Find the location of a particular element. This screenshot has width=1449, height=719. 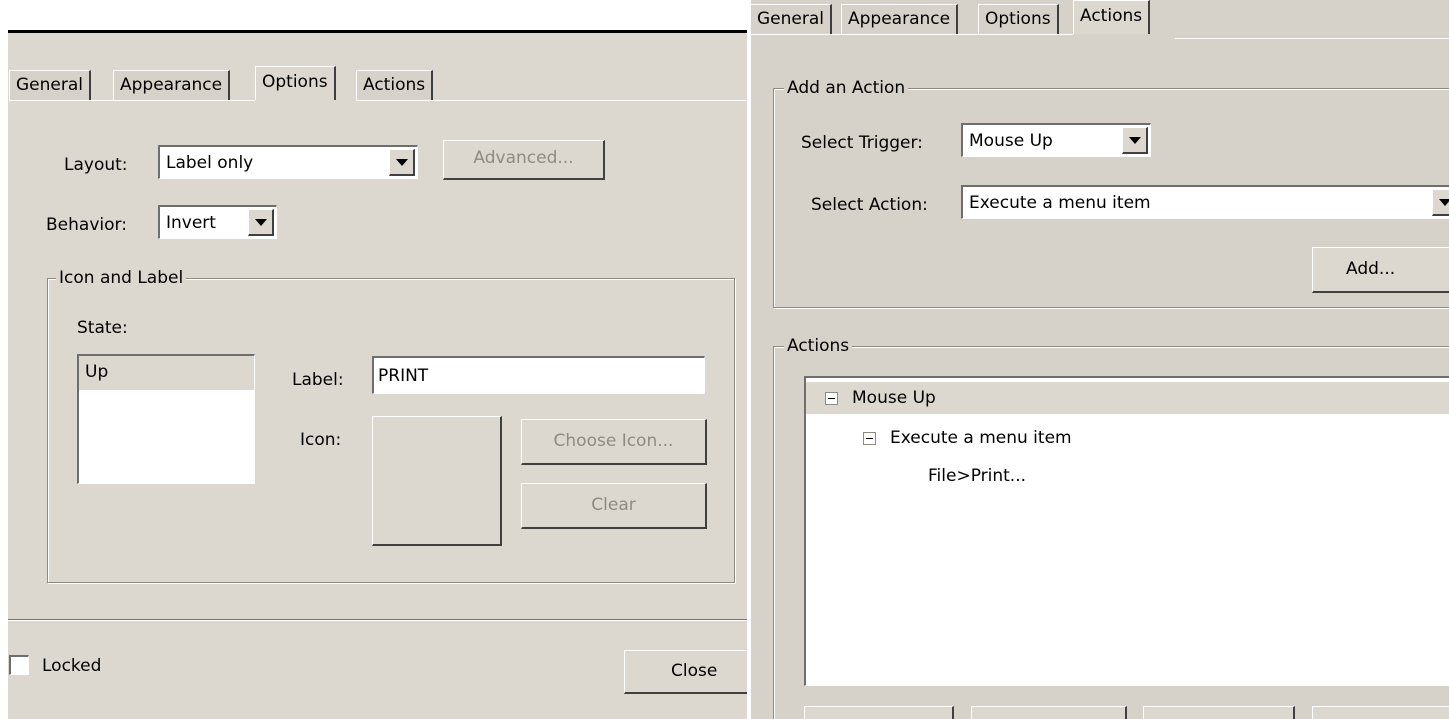

action-edit-button is located at coordinates (1219, 712).